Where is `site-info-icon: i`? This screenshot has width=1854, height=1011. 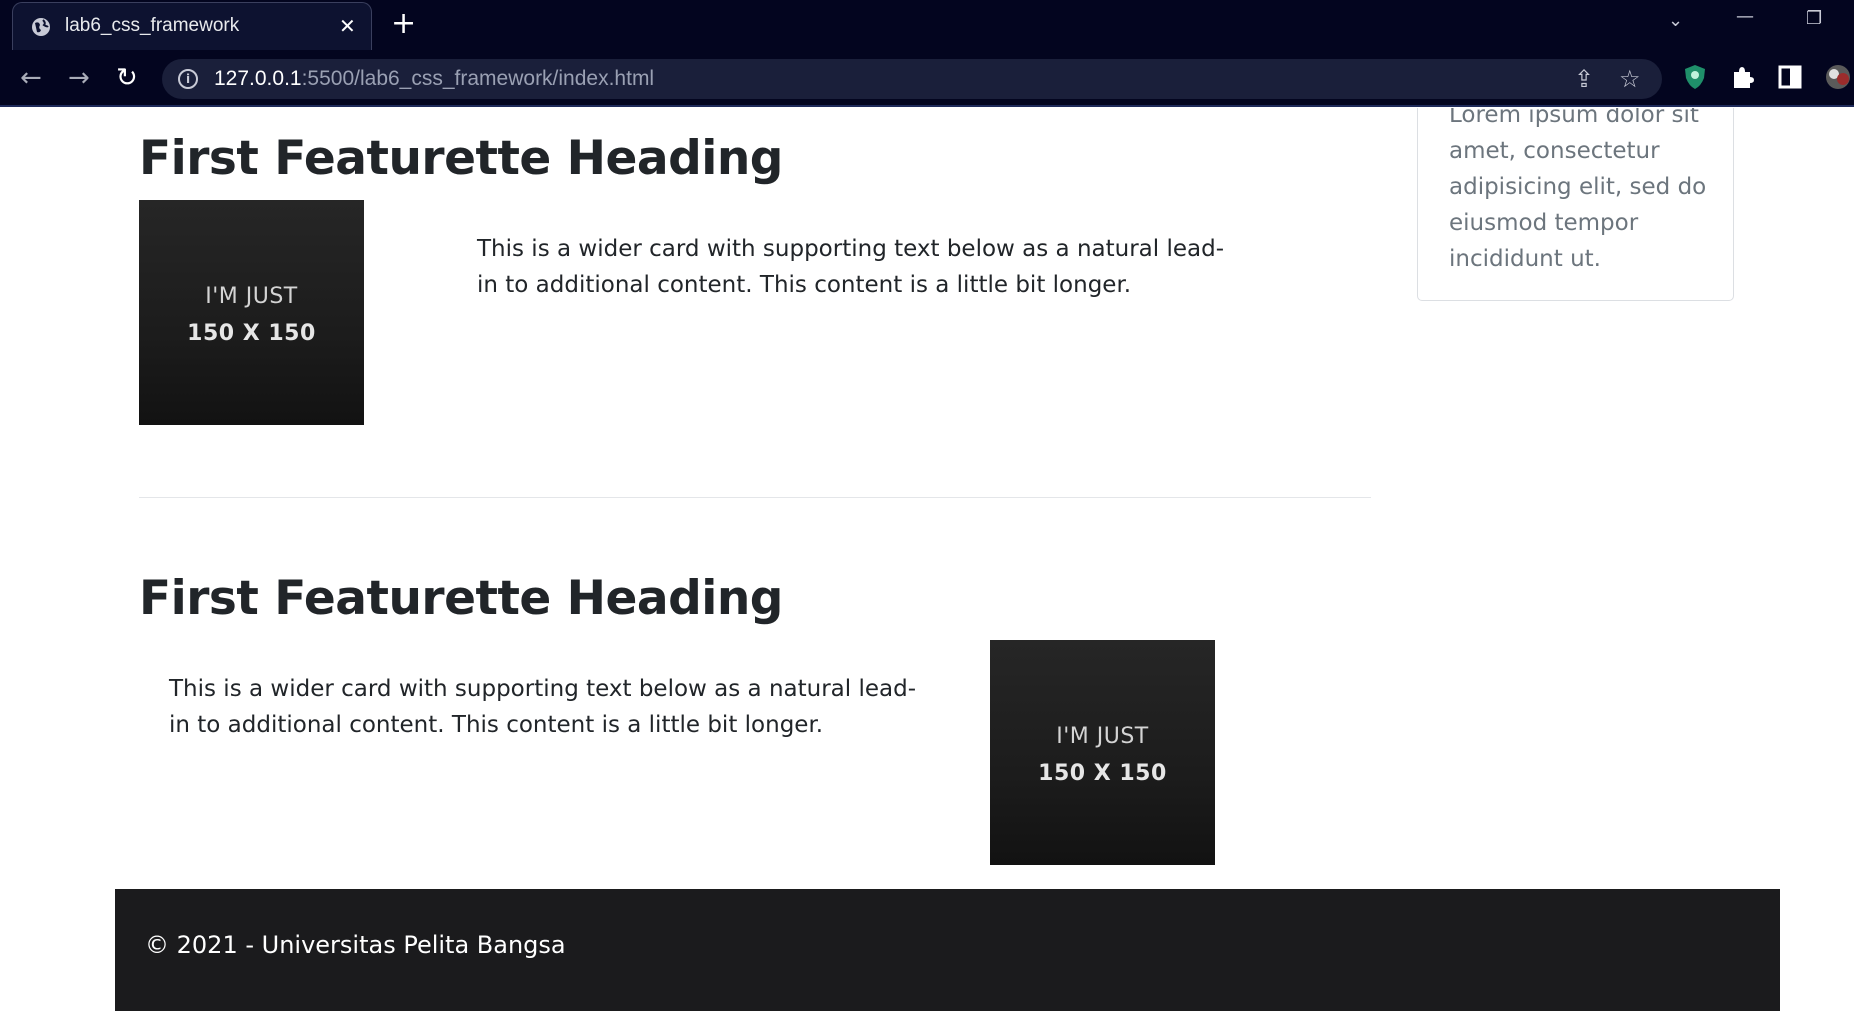
site-info-icon: i is located at coordinates (188, 79).